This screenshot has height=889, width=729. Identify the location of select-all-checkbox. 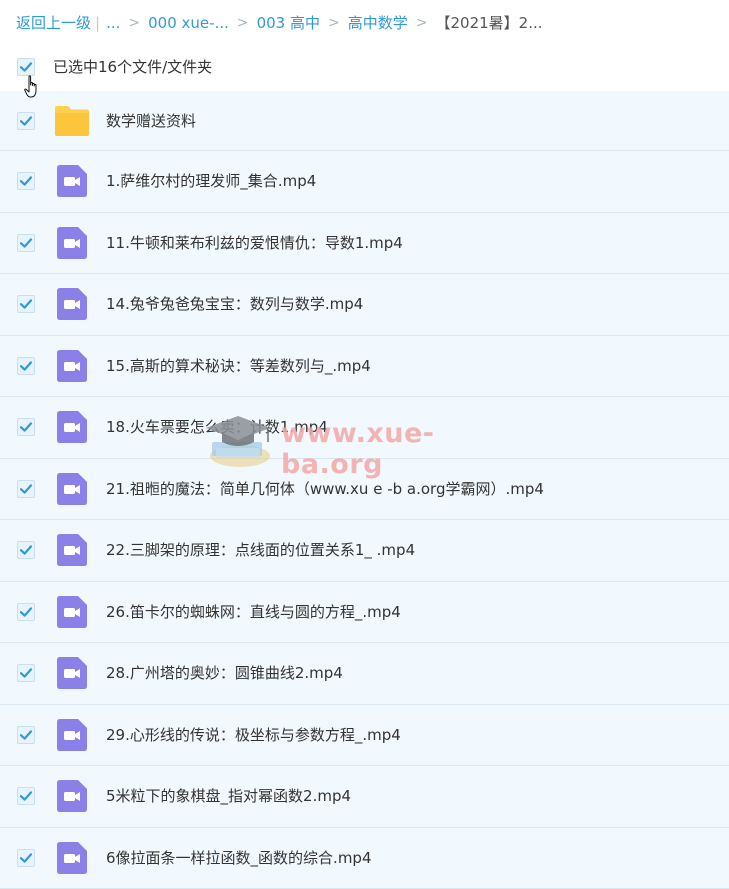
(26, 67).